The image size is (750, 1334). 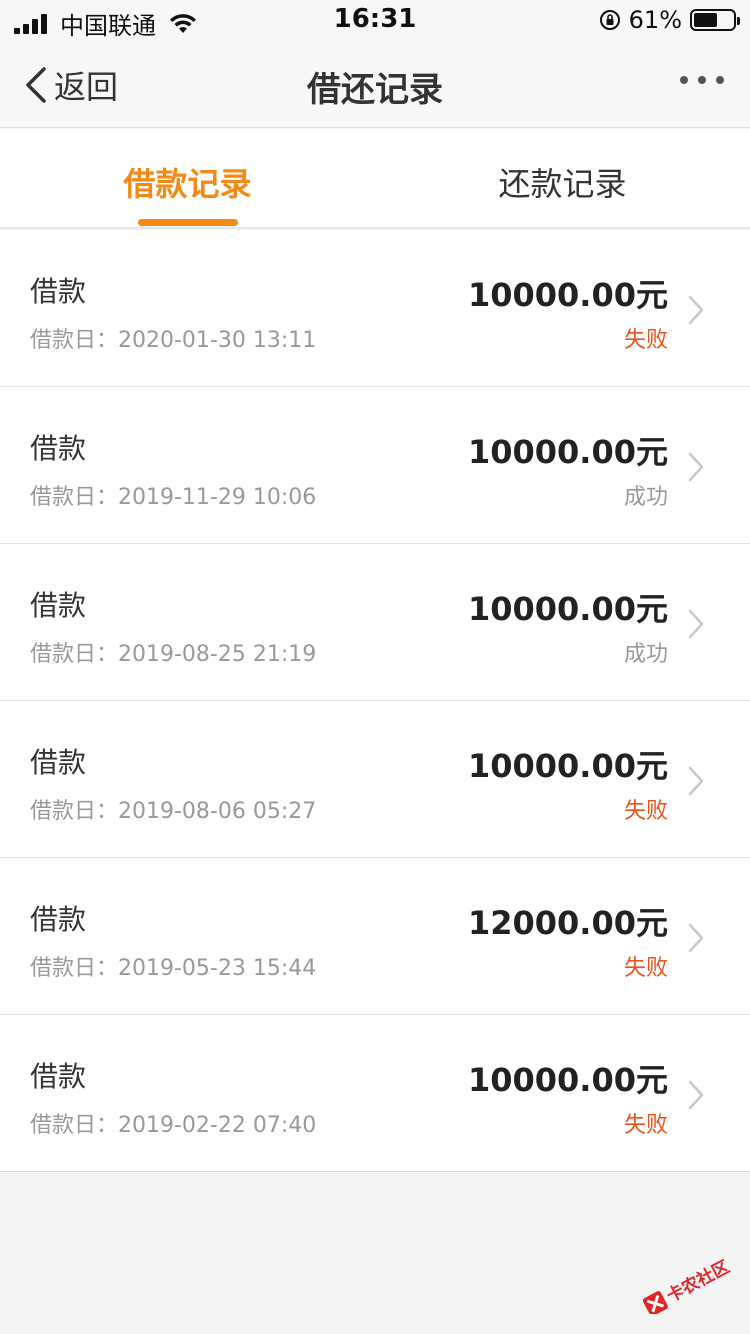 I want to click on record-amount: 12000.00元, so click(x=567, y=923).